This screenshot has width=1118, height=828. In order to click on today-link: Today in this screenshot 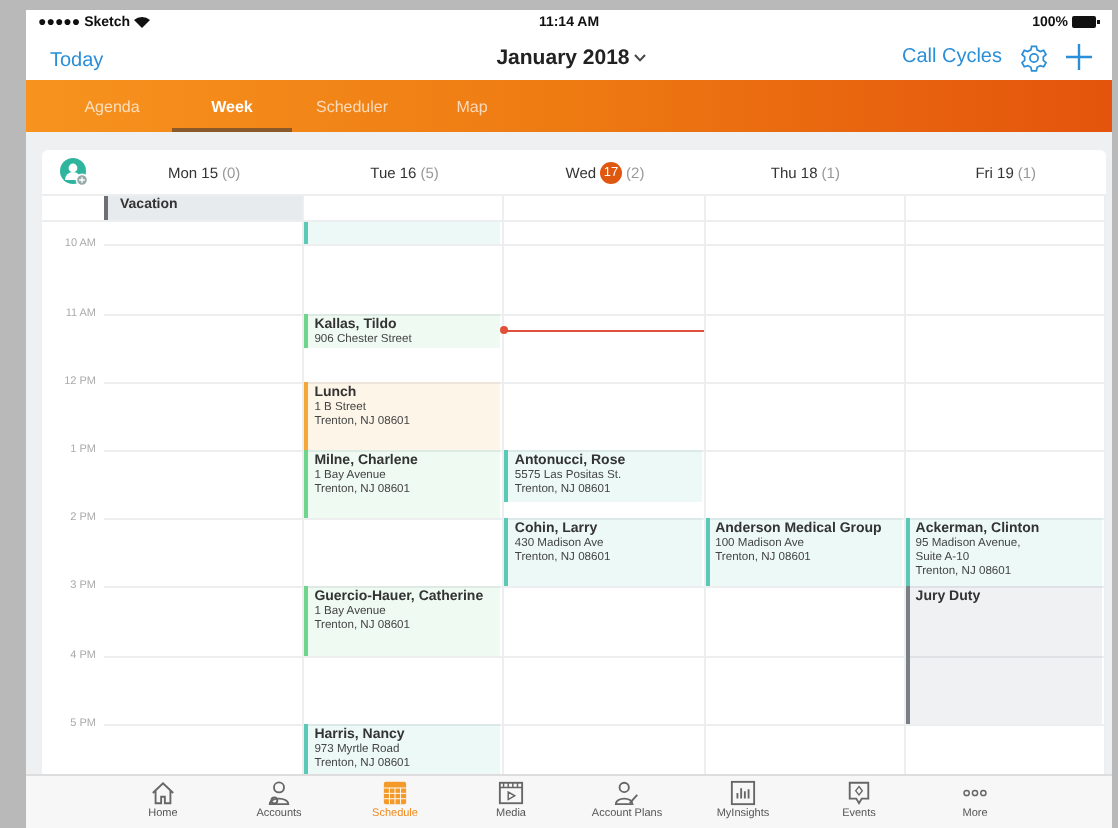, I will do `click(77, 60)`.